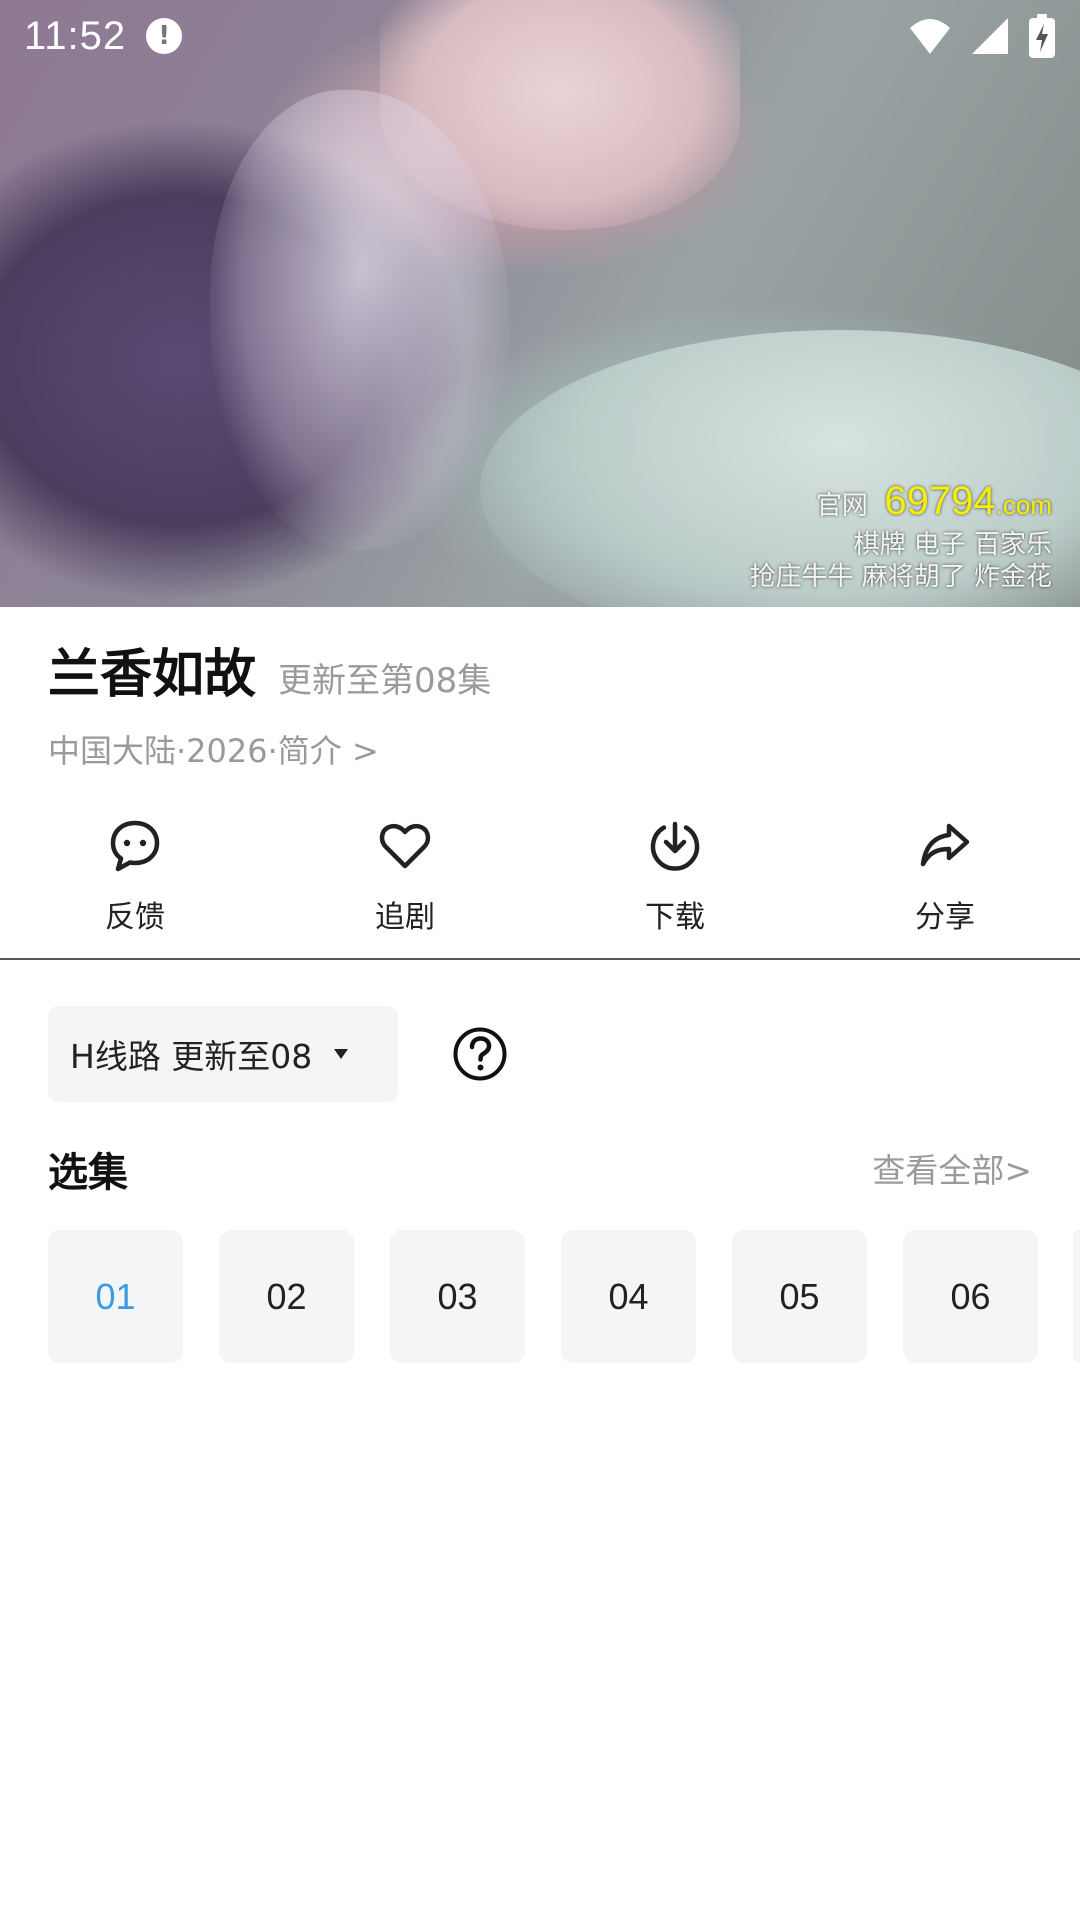 This screenshot has width=1080, height=1920. Describe the element at coordinates (945, 917) in the screenshot. I see `action-label: 分享` at that location.